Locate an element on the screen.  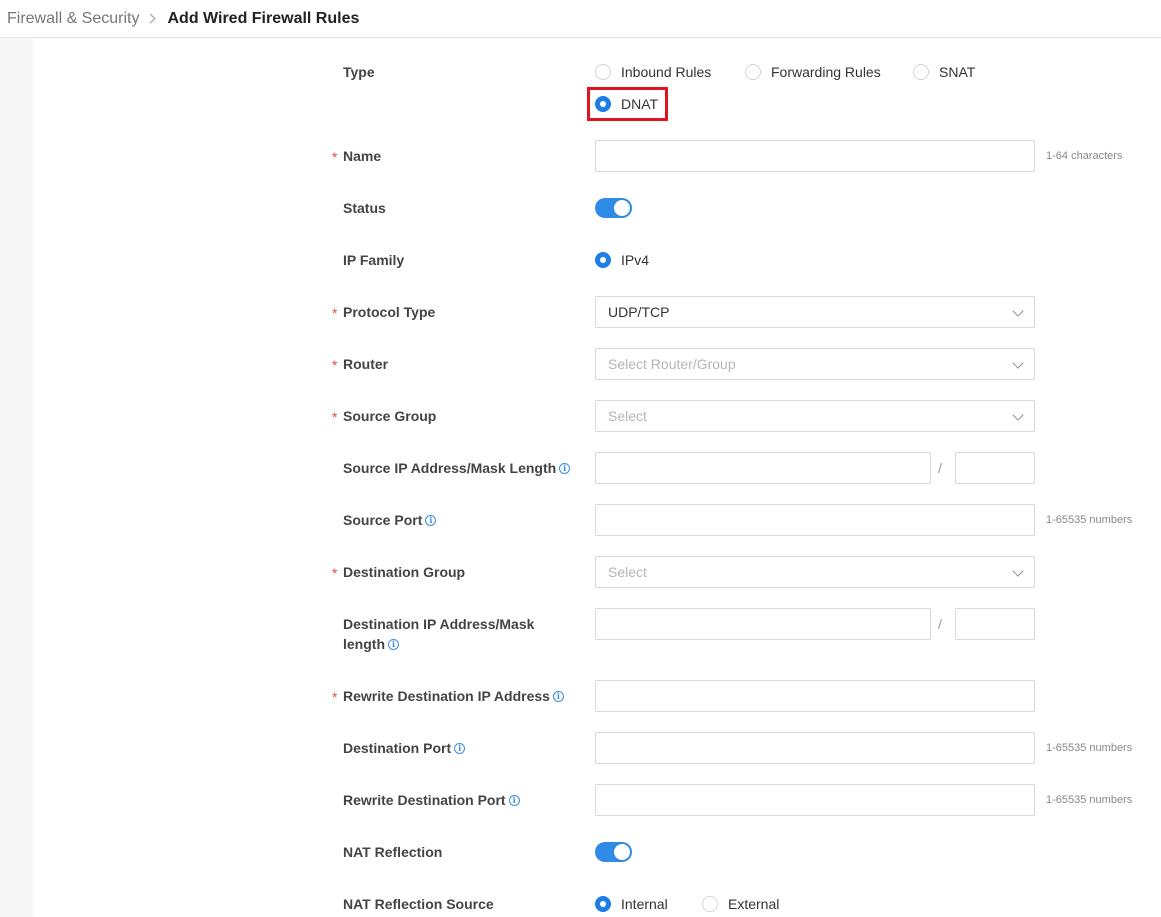
destination-ip-label-line2: length is located at coordinates (364, 644).